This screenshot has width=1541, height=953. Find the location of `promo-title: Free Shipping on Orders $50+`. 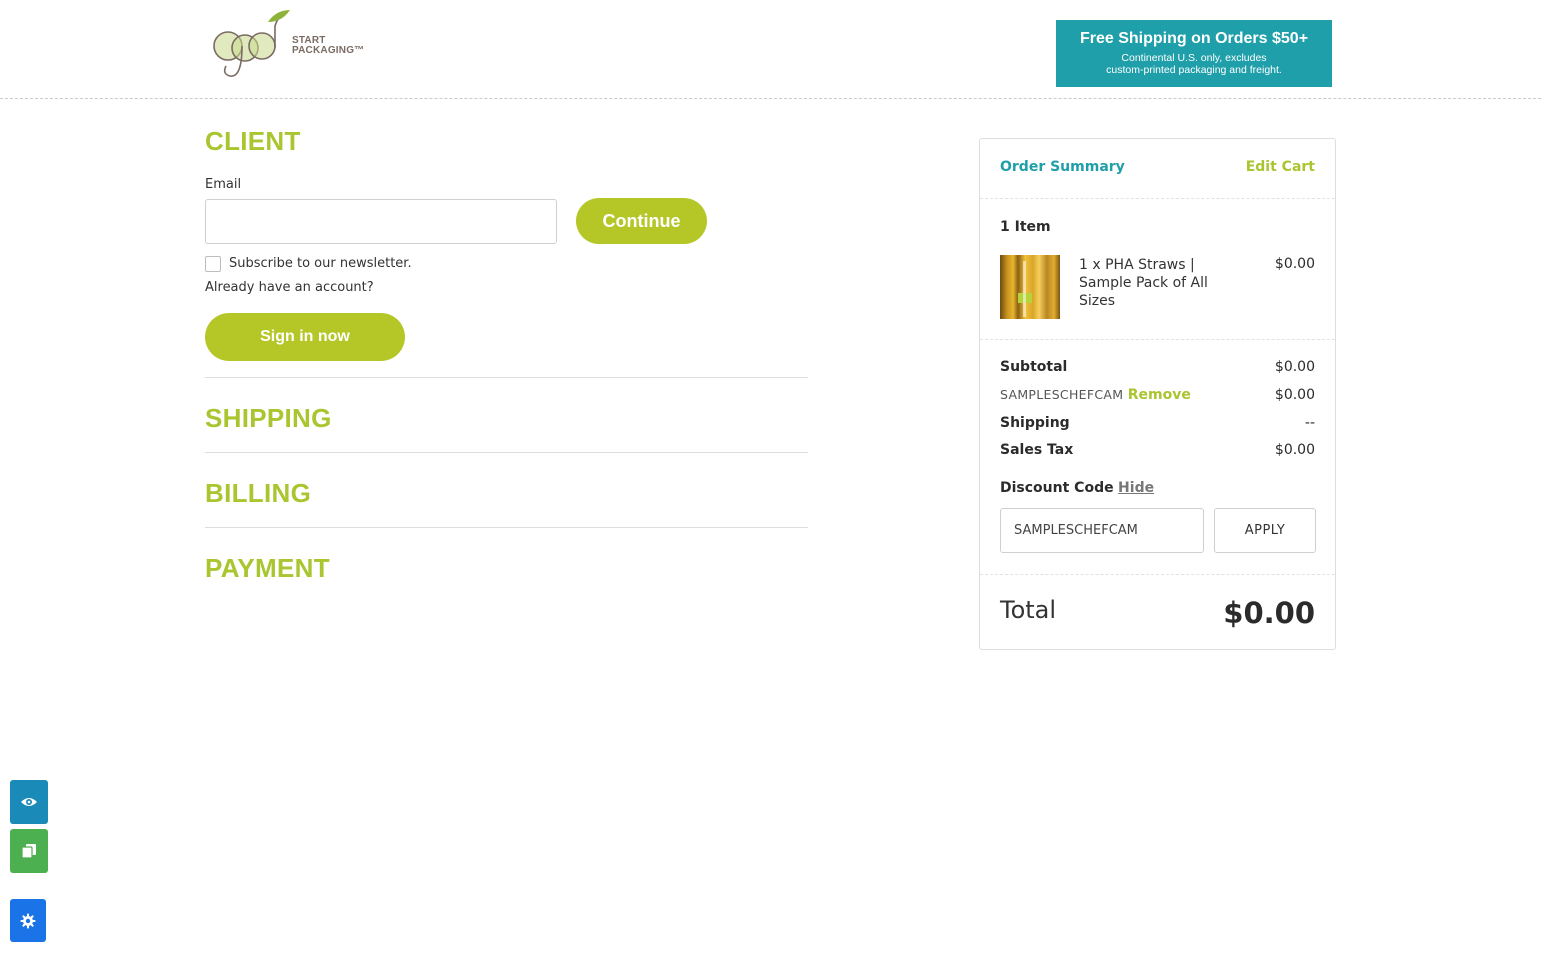

promo-title: Free Shipping on Orders $50+ is located at coordinates (1194, 38).